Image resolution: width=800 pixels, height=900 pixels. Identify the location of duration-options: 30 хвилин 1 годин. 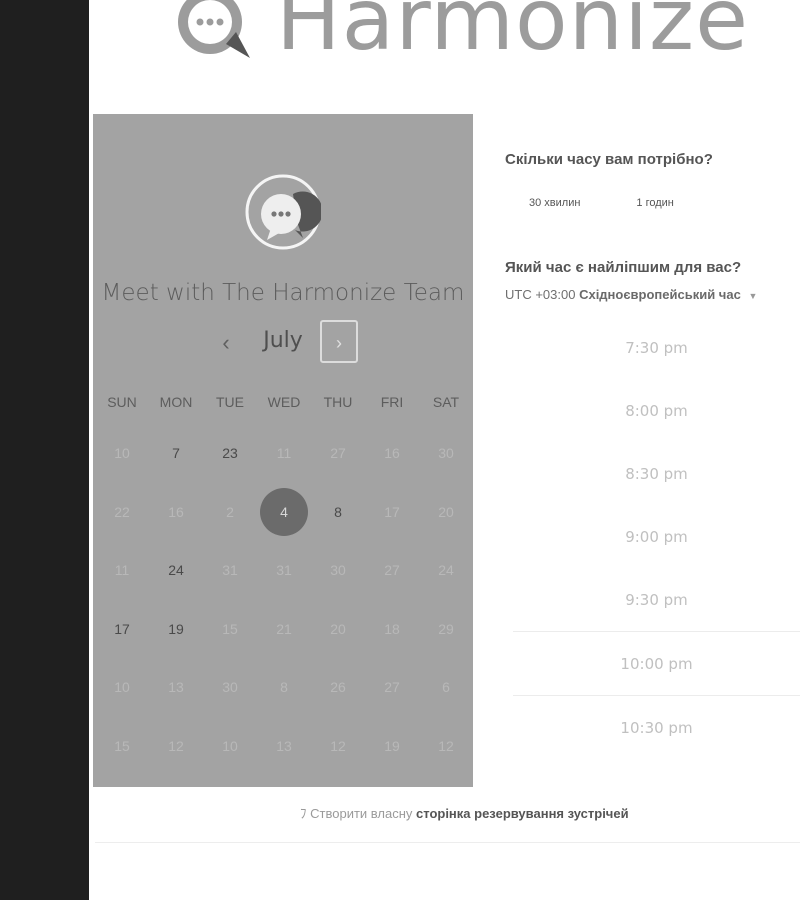
(601, 203).